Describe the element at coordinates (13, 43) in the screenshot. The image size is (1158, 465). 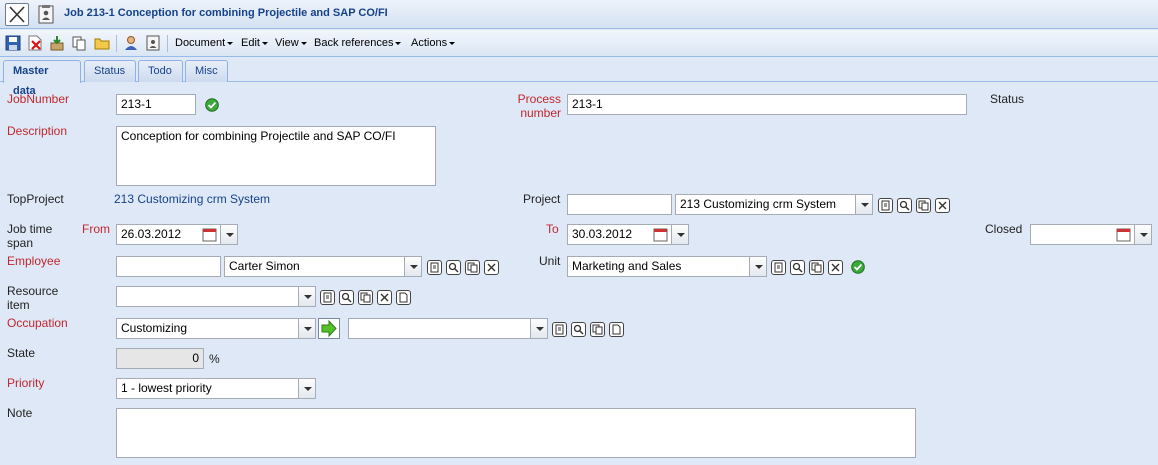
I see `save-icon` at that location.